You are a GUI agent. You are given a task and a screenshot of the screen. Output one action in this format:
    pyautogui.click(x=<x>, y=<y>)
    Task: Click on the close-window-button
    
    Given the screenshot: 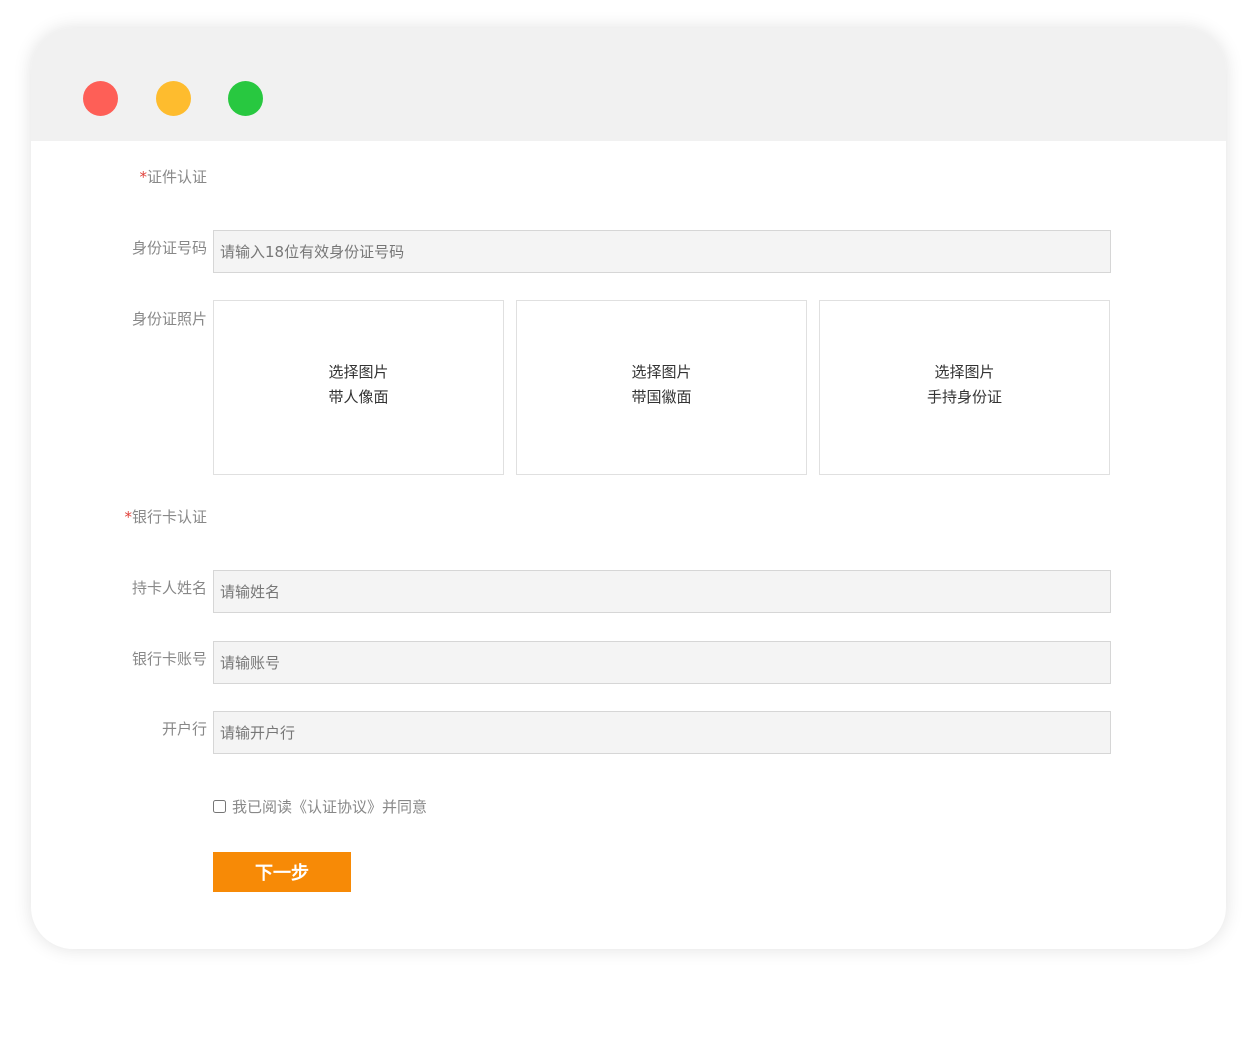 What is the action you would take?
    pyautogui.click(x=100, y=98)
    